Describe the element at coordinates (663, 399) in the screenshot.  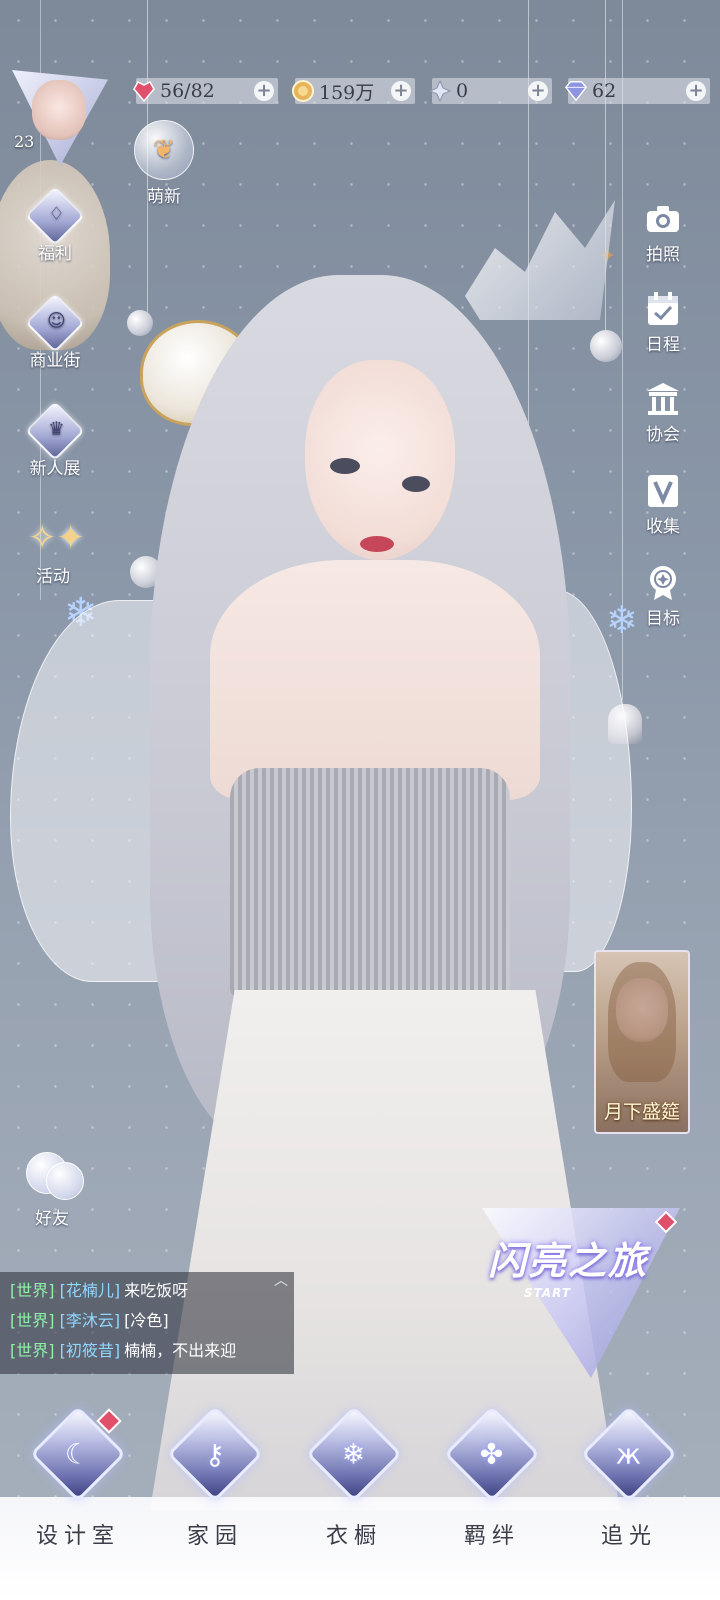
I see `guild-building-icon` at that location.